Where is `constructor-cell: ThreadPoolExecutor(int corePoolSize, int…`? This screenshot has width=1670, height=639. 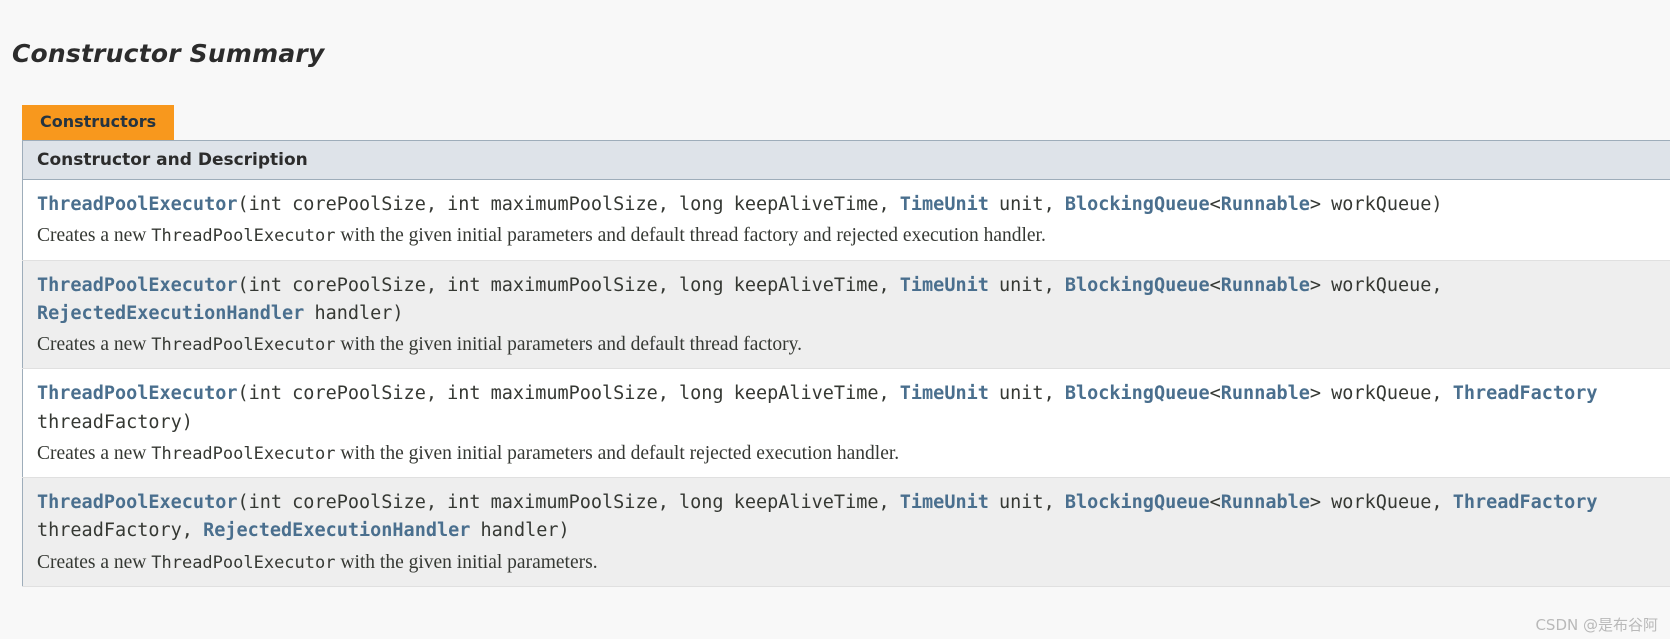 constructor-cell: ThreadPoolExecutor(int corePoolSize, int… is located at coordinates (846, 219).